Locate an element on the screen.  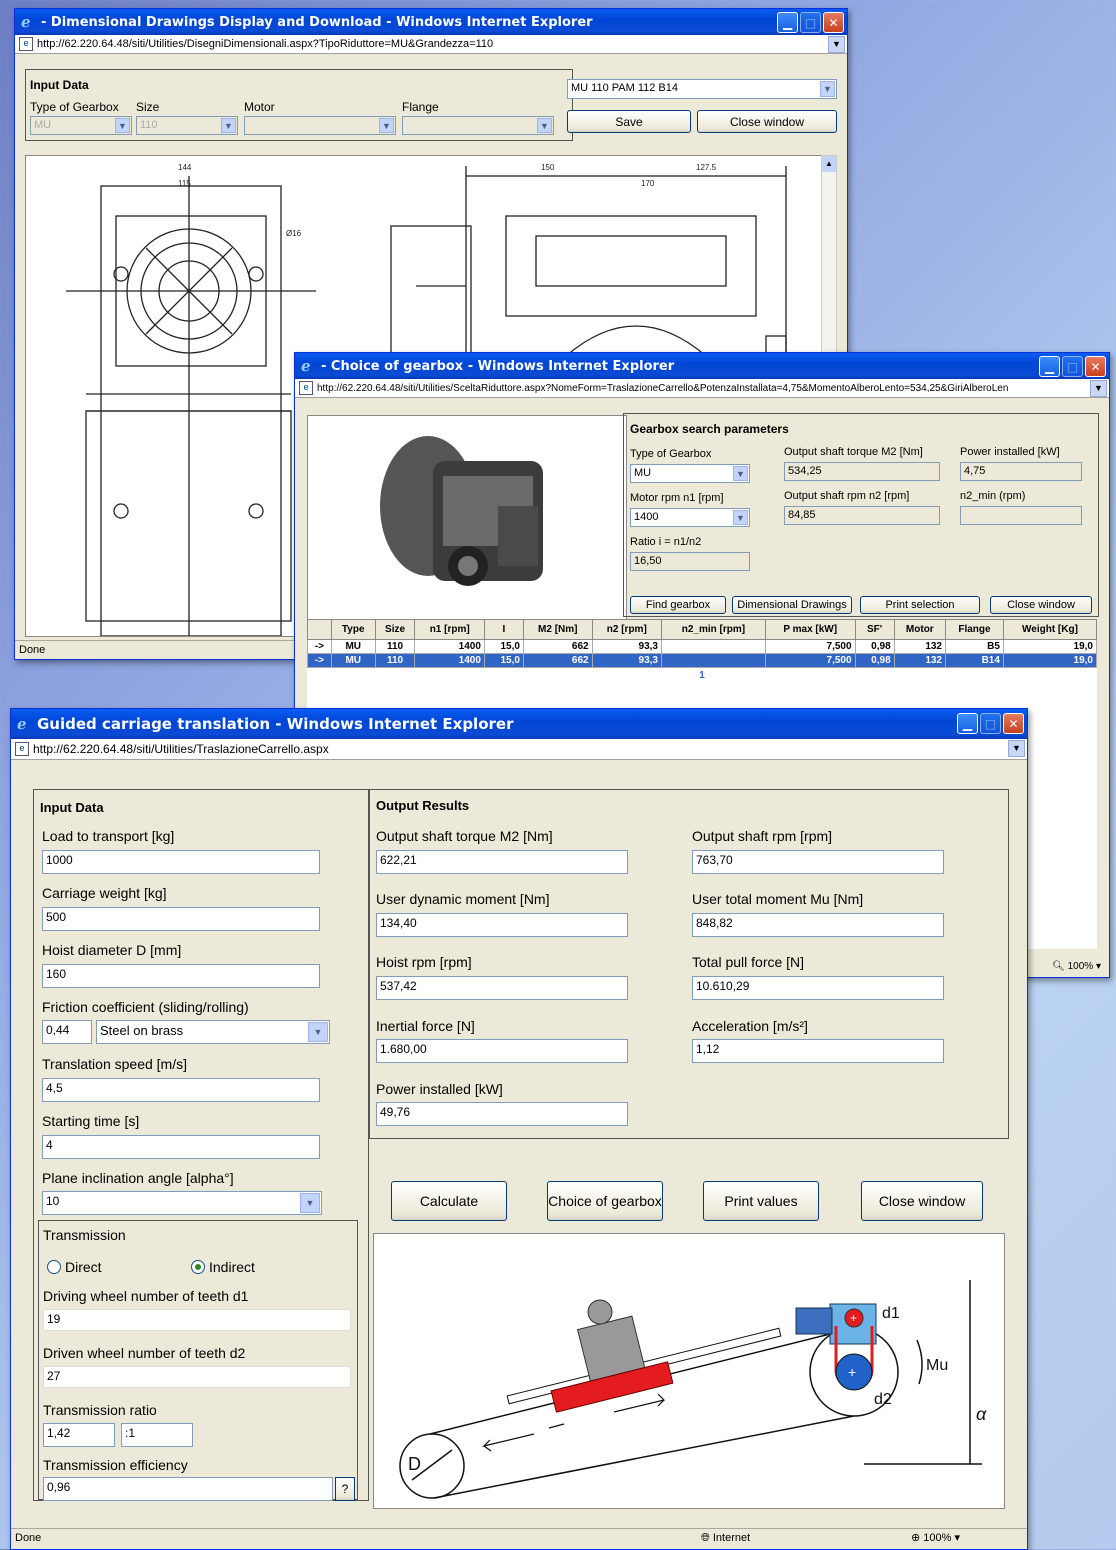
d2-input: 27 is located at coordinates (197, 1377).